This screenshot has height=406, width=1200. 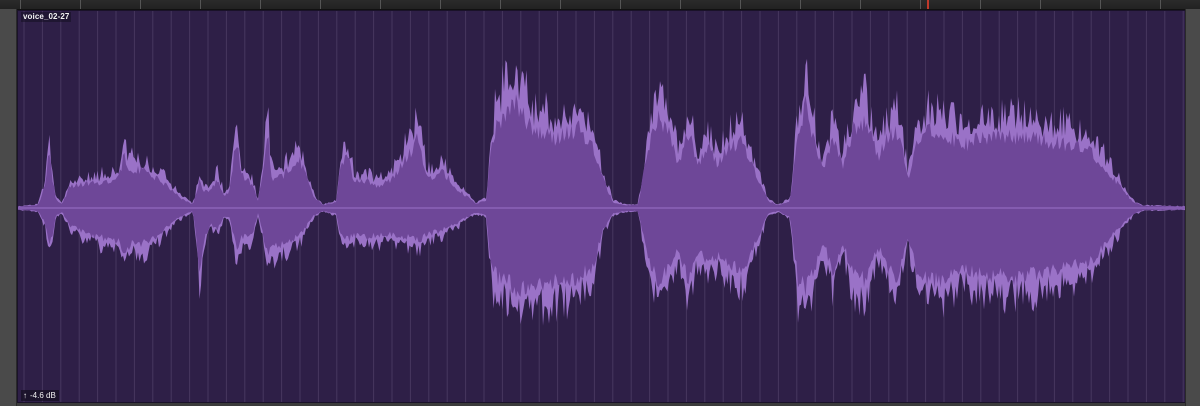 What do you see at coordinates (46, 17) in the screenshot?
I see `region-name: voice_02-27` at bounding box center [46, 17].